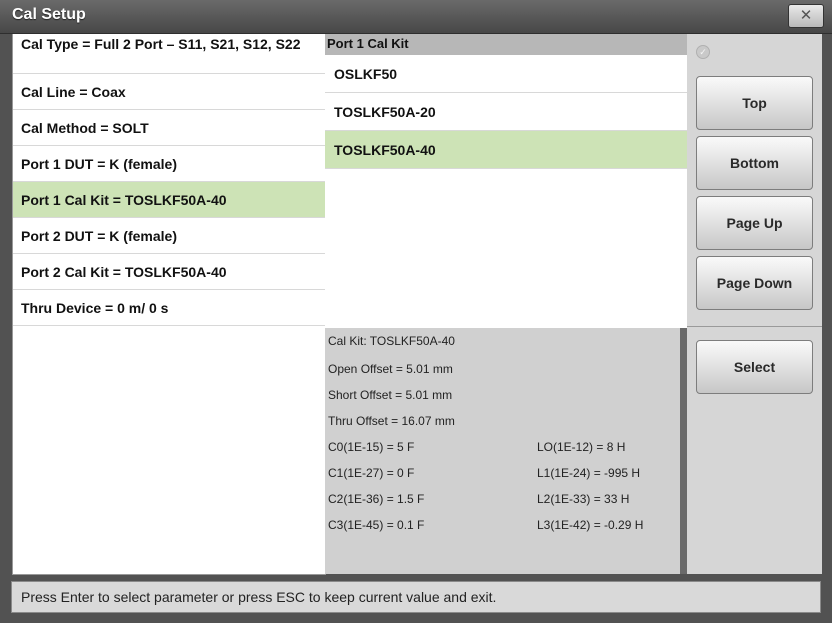 This screenshot has height=623, width=832. I want to click on param-label: Port 2 Cal Kit = TOSLKF50A-40, so click(124, 271).